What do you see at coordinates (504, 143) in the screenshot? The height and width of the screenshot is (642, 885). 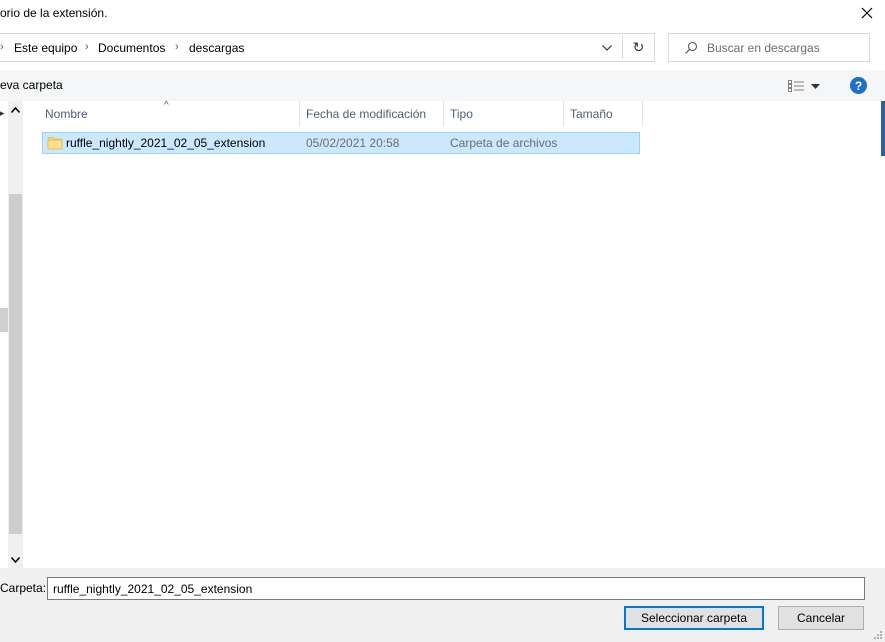 I see `file-type: Carpeta de archivos` at bounding box center [504, 143].